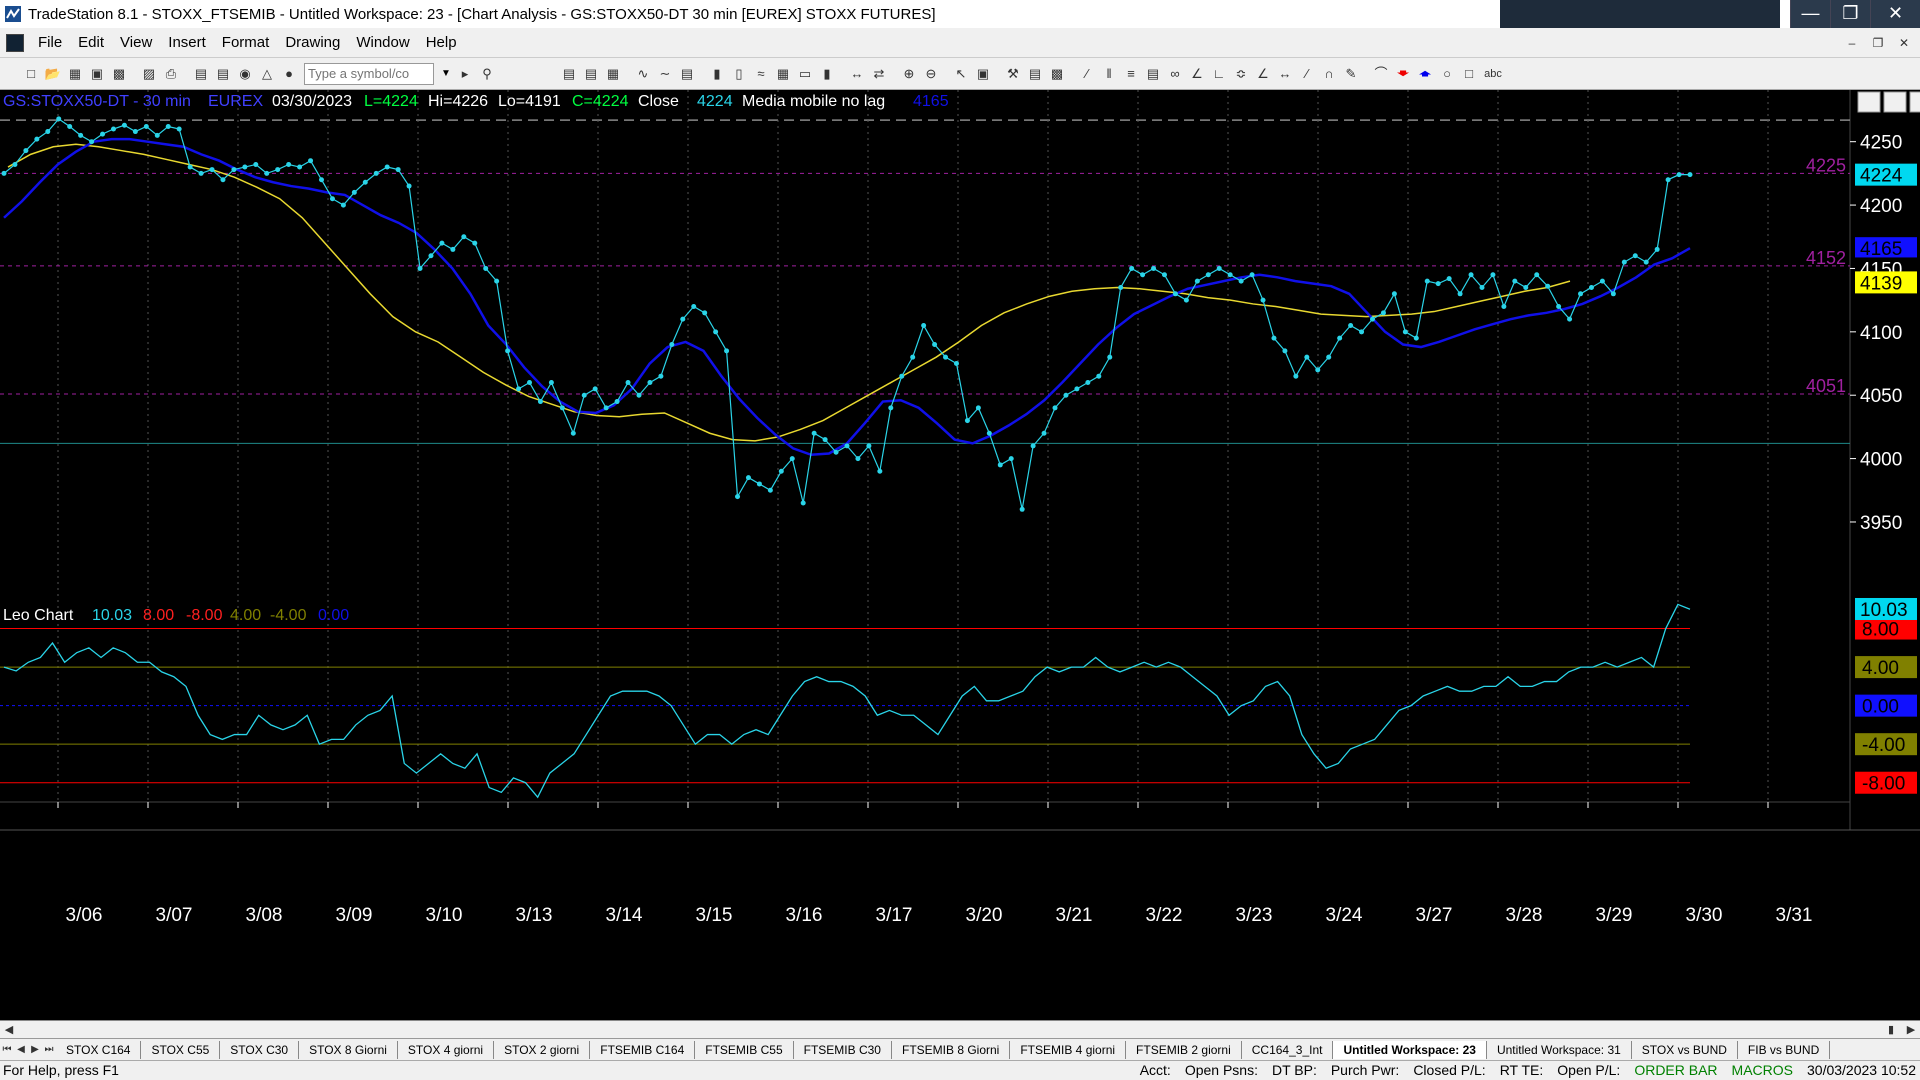 This screenshot has height=1080, width=1920. I want to click on workspace-tab: FTSEMIB C55, so click(744, 1049).